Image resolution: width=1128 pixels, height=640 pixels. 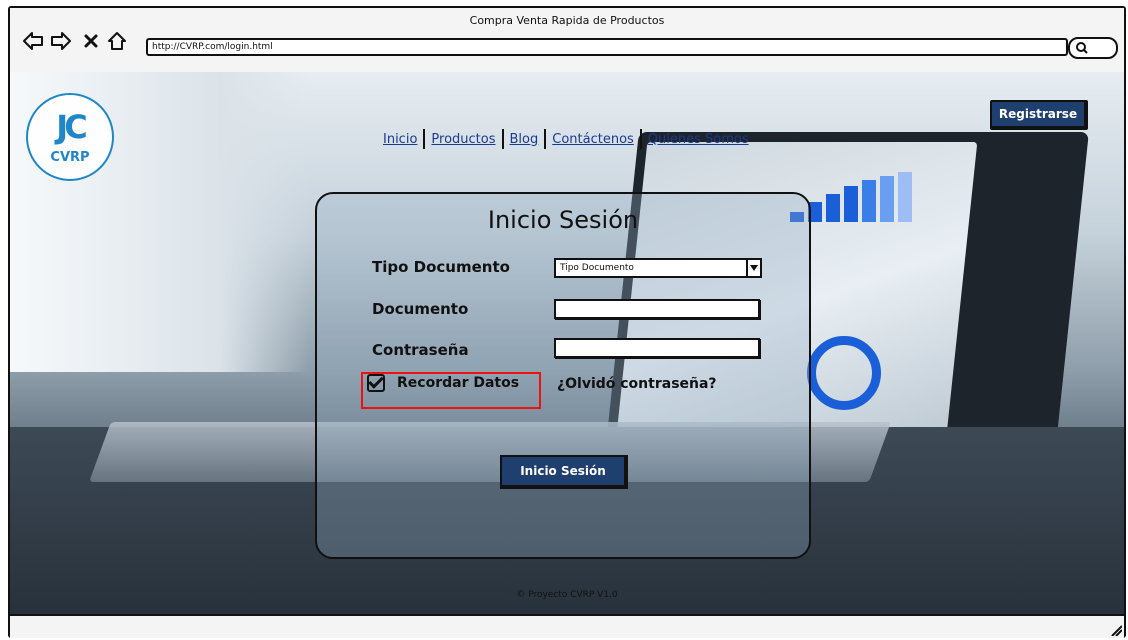 I want to click on document-label: Documento, so click(x=420, y=309).